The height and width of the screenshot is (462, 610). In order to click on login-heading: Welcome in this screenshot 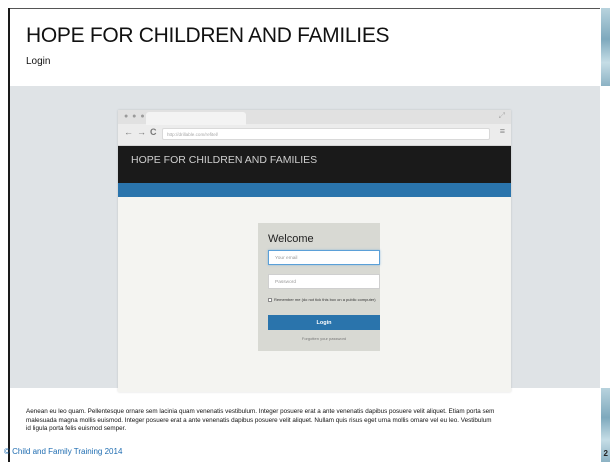, I will do `click(291, 239)`.